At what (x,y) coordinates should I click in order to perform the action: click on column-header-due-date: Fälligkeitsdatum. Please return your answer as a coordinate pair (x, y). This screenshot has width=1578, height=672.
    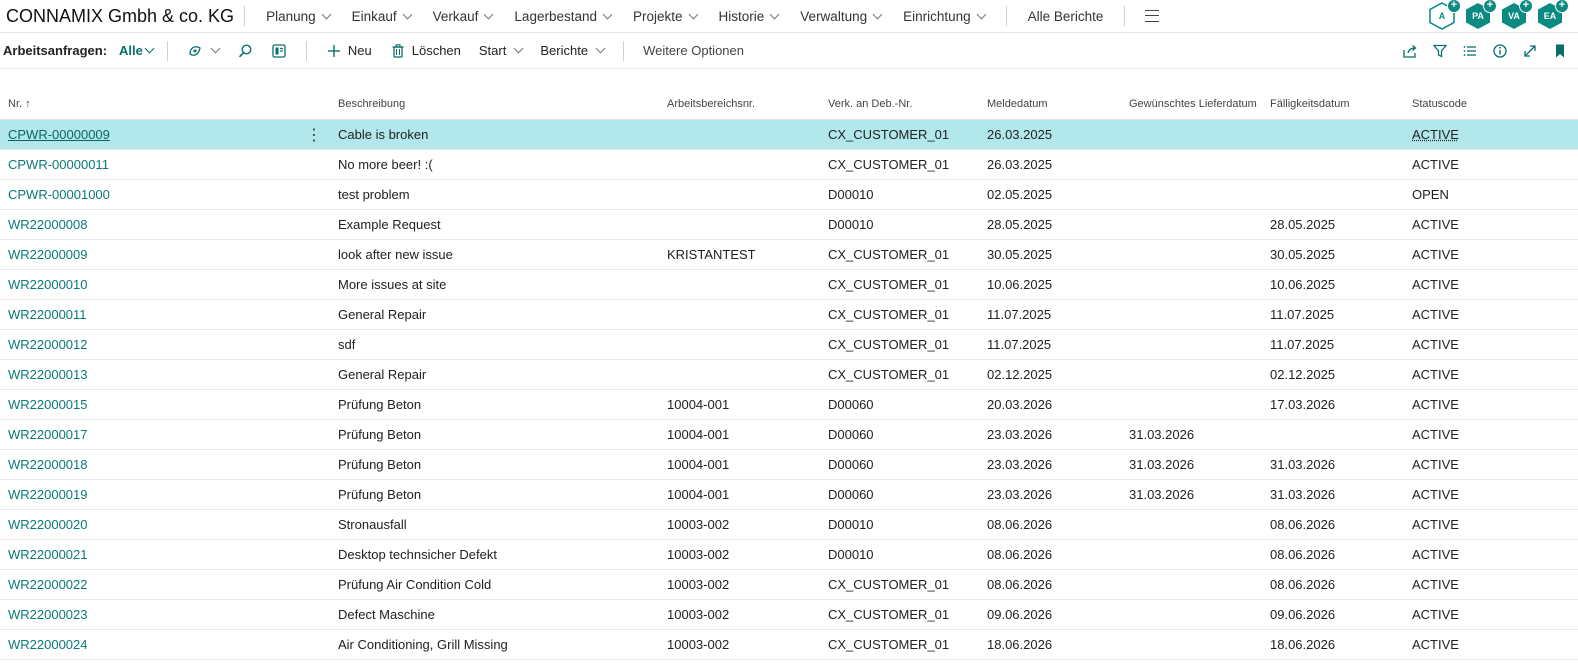
    Looking at the image, I should click on (1309, 104).